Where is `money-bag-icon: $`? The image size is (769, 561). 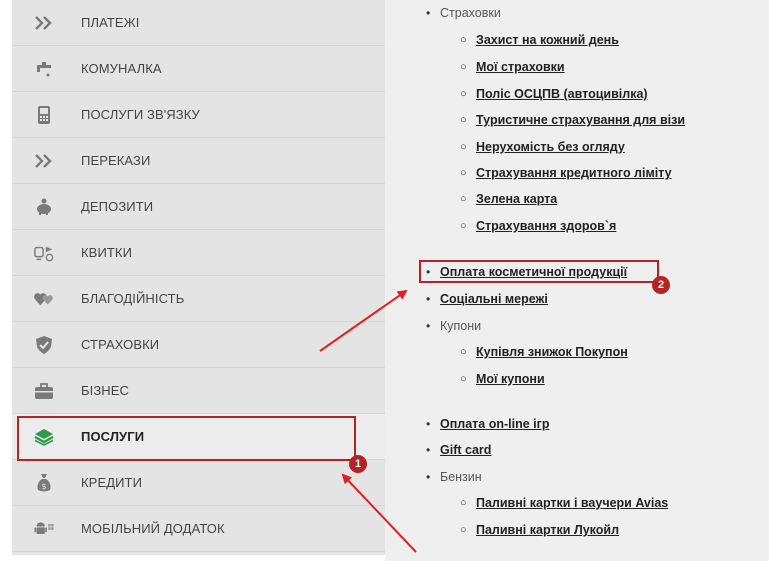
money-bag-icon: $ is located at coordinates (44, 483).